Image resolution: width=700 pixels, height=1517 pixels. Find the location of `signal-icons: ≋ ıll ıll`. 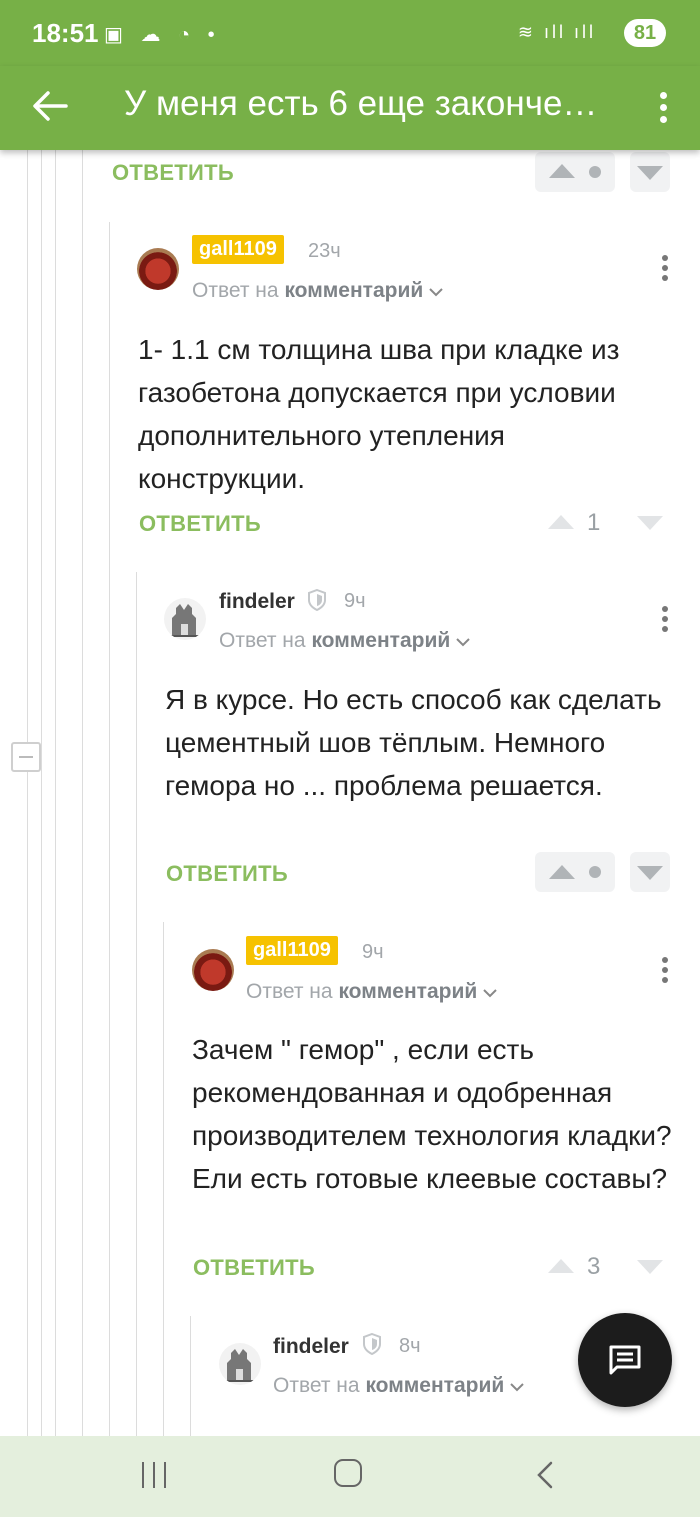

signal-icons: ≋ ıll ıll is located at coordinates (556, 32).